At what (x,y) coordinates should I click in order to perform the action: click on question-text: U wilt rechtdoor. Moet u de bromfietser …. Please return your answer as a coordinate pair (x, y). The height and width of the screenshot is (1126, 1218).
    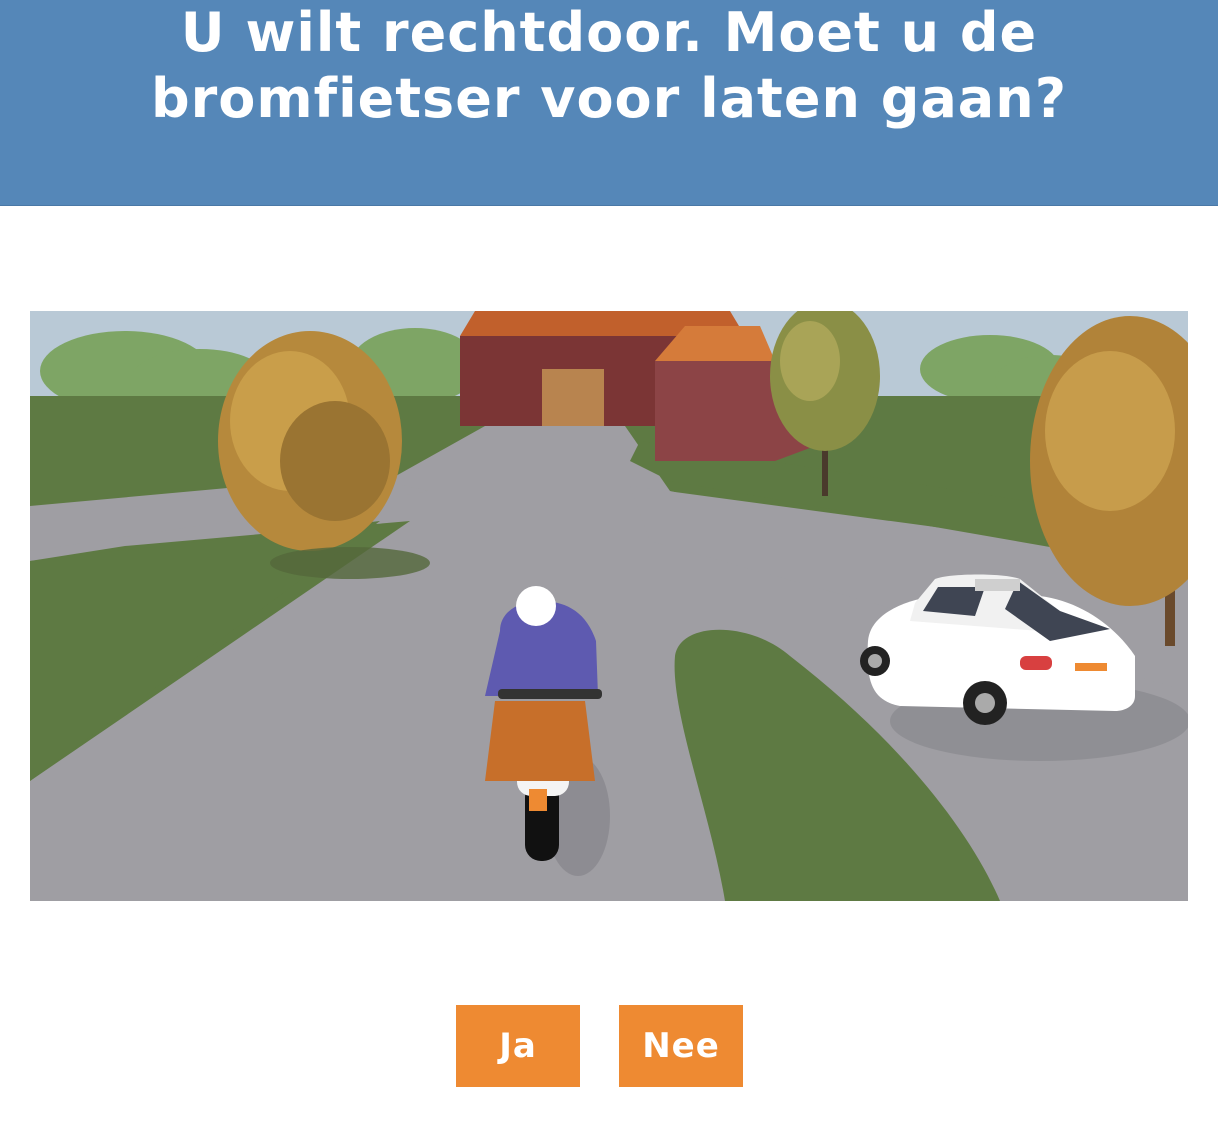
    Looking at the image, I should click on (609, 65).